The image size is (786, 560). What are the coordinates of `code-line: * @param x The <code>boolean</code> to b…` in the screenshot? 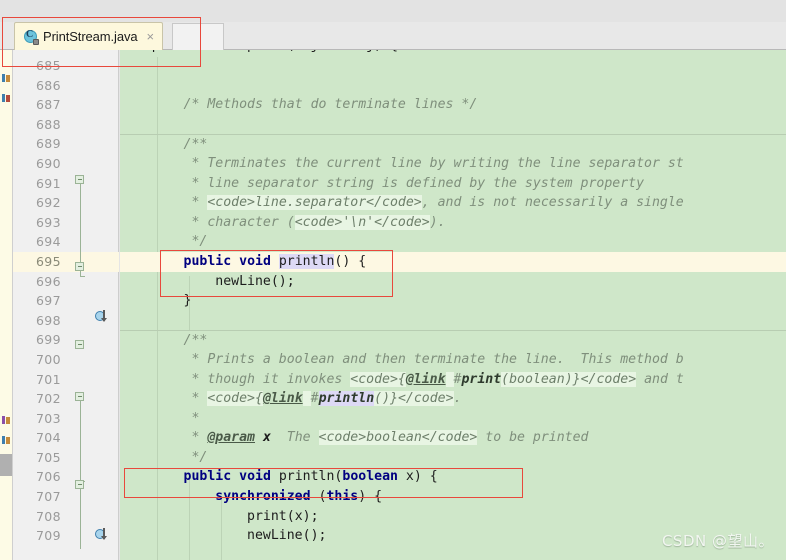 It's located at (453, 438).